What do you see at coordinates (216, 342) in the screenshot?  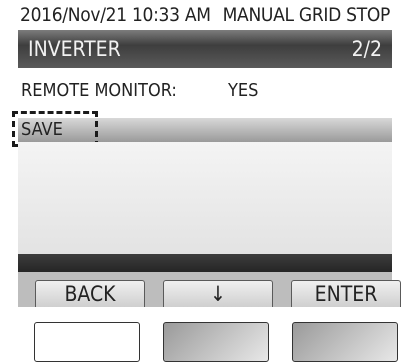 I see `hardware-key-middle` at bounding box center [216, 342].